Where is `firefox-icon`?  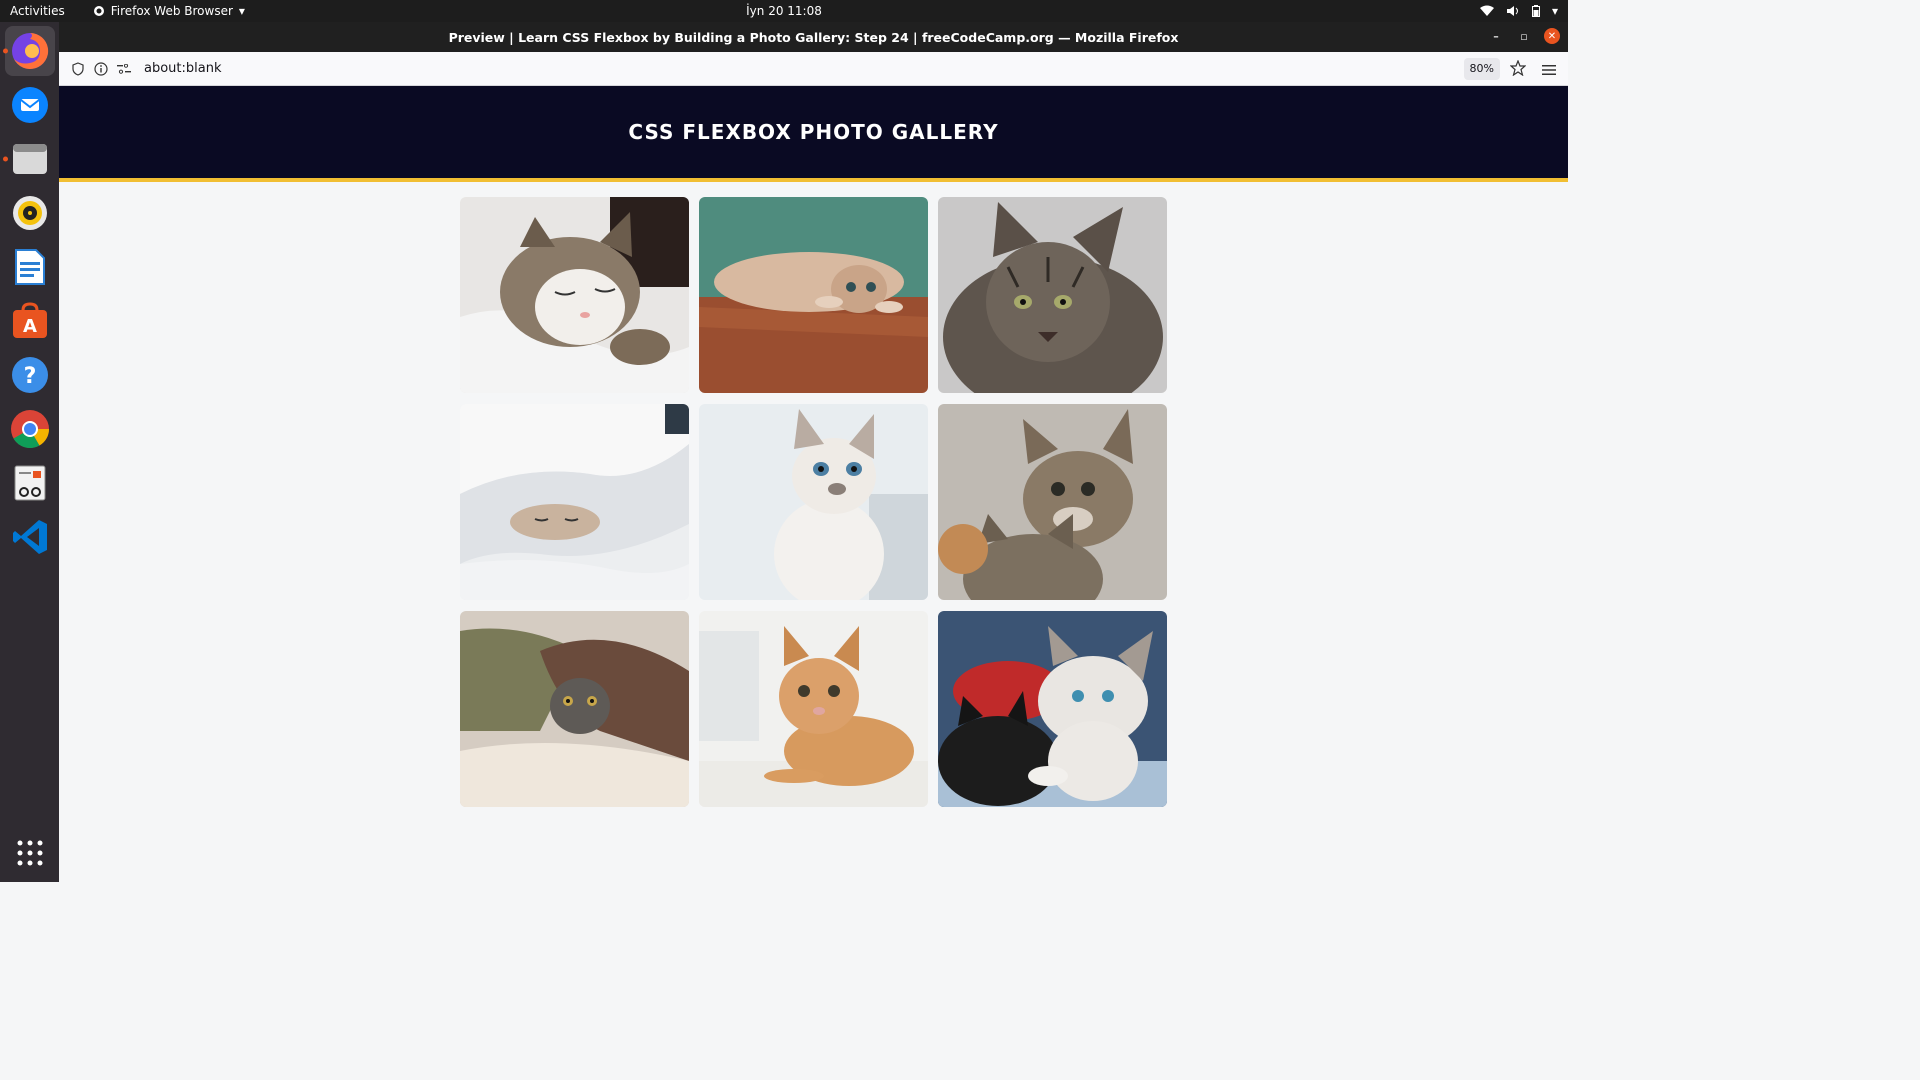 firefox-icon is located at coordinates (29, 50).